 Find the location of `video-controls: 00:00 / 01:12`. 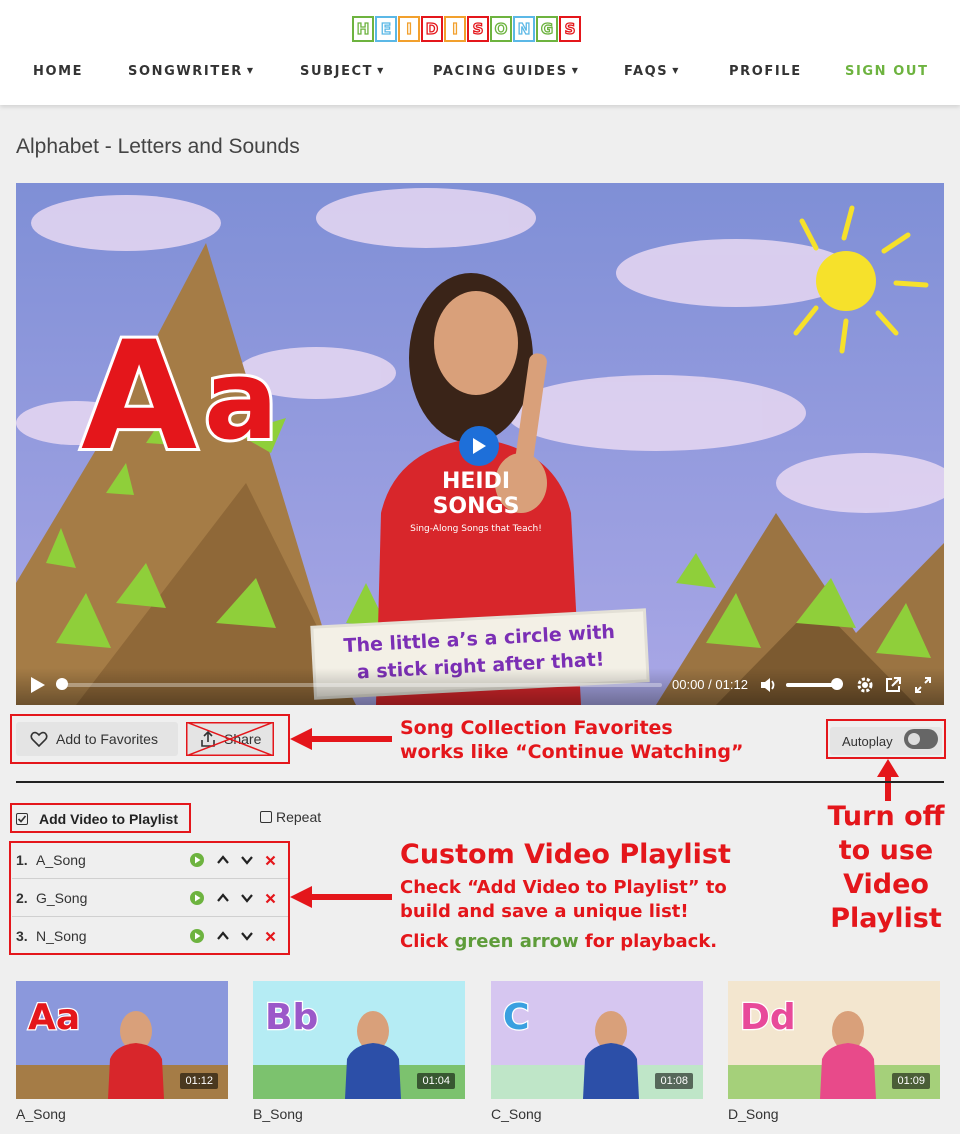

video-controls: 00:00 / 01:12 is located at coordinates (480, 686).